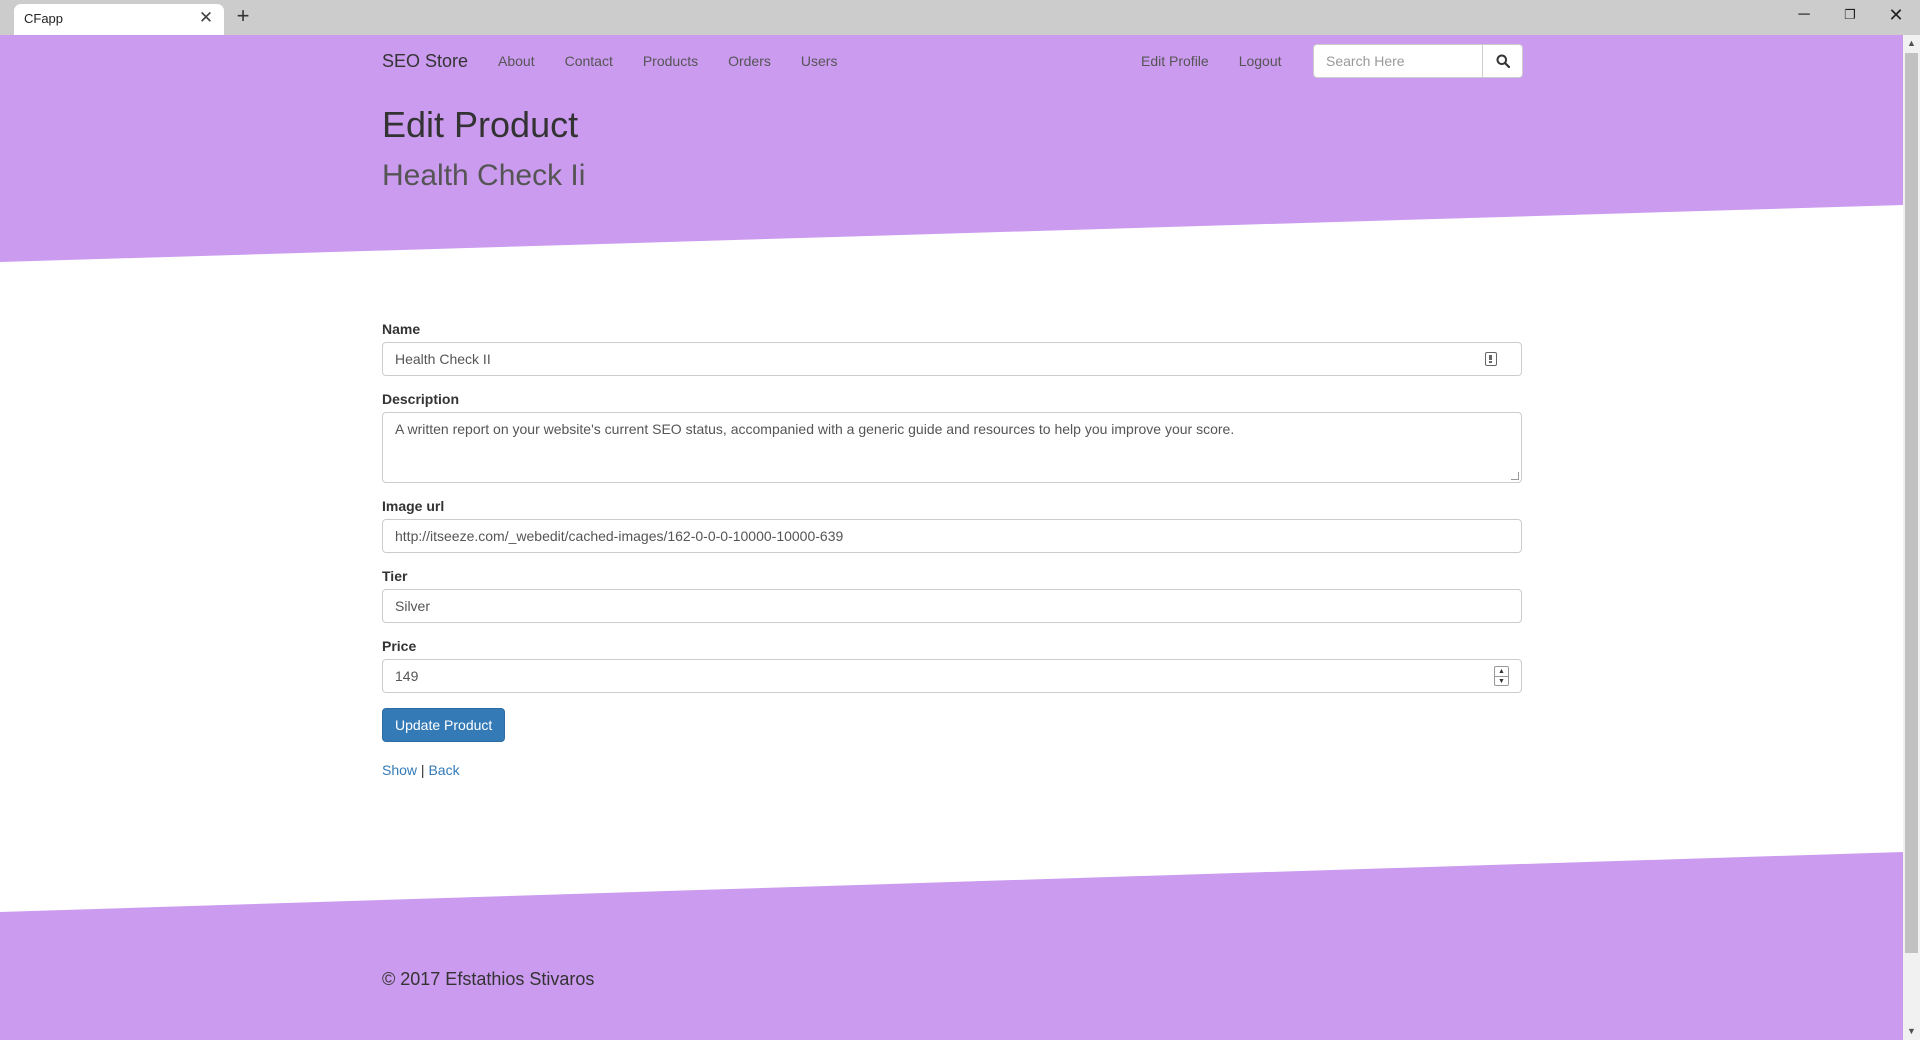 The height and width of the screenshot is (1040, 1920). I want to click on search-icon, so click(1503, 61).